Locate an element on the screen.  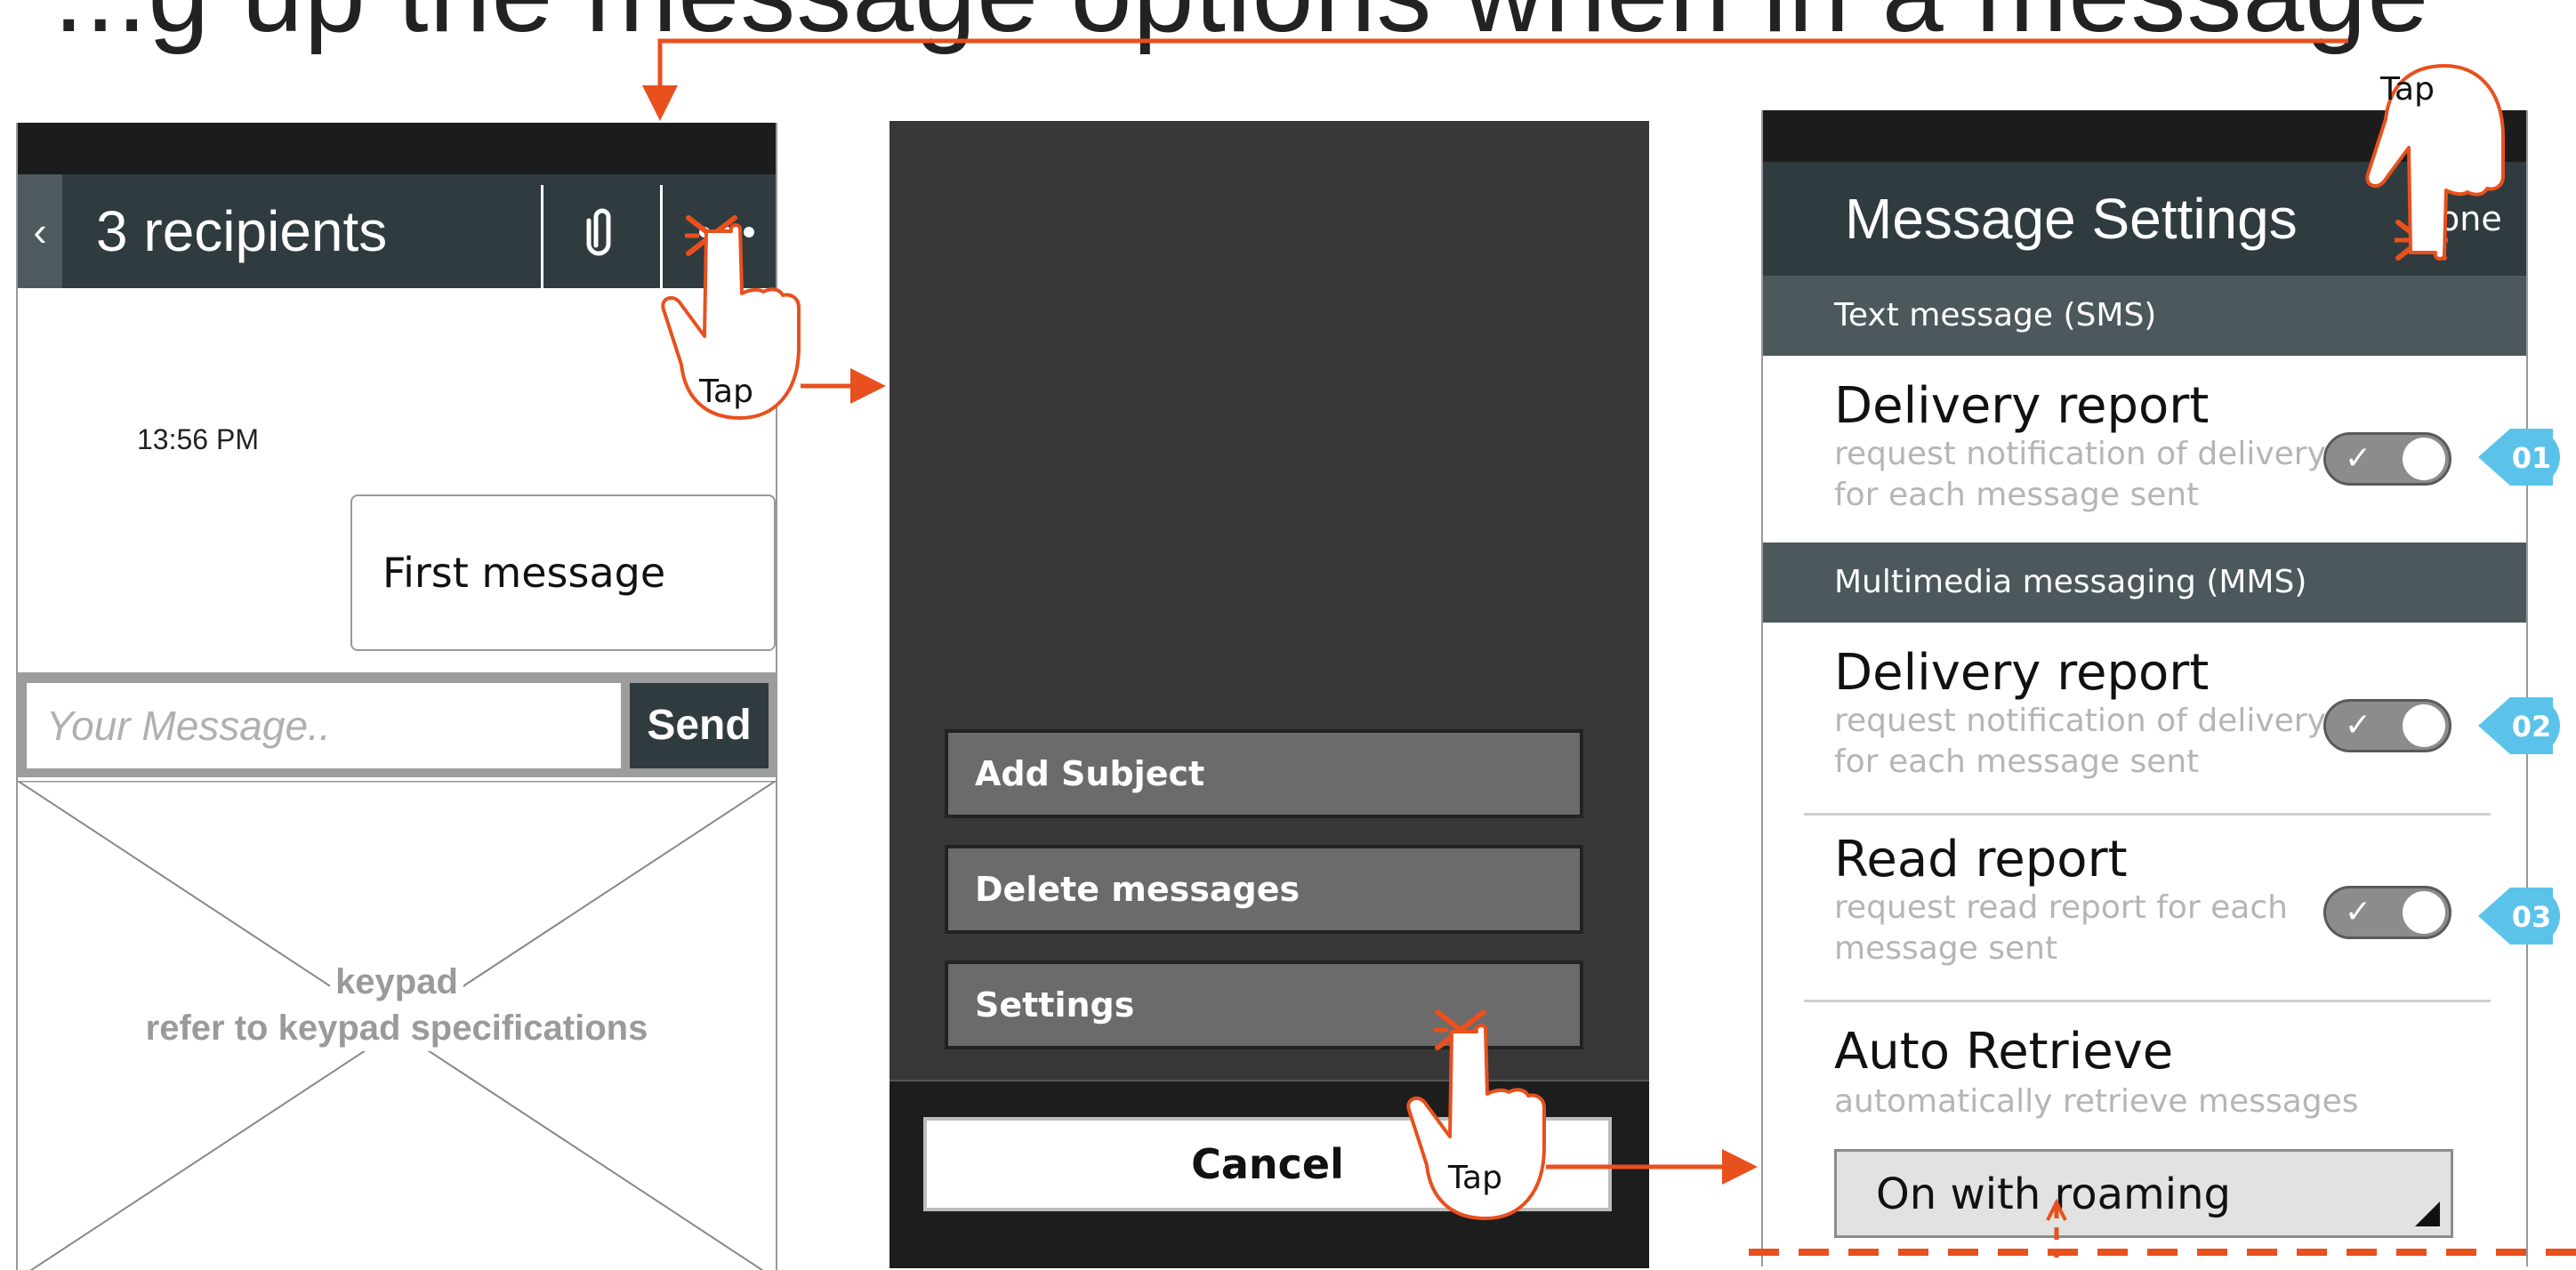
callout-badge-03: 03 is located at coordinates (2519, 916).